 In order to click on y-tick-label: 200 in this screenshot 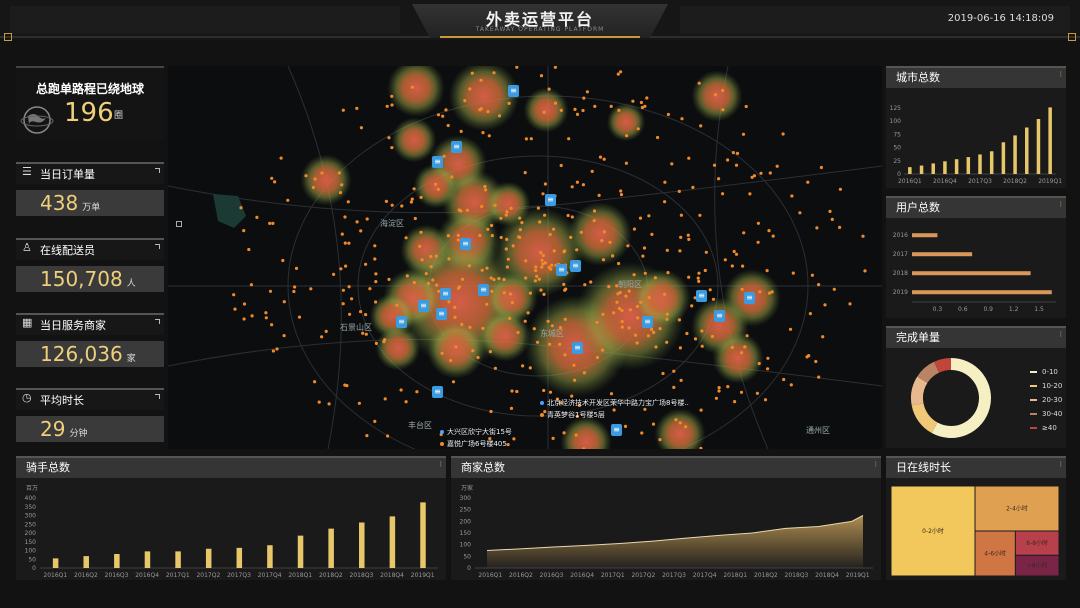, I will do `click(31, 533)`.